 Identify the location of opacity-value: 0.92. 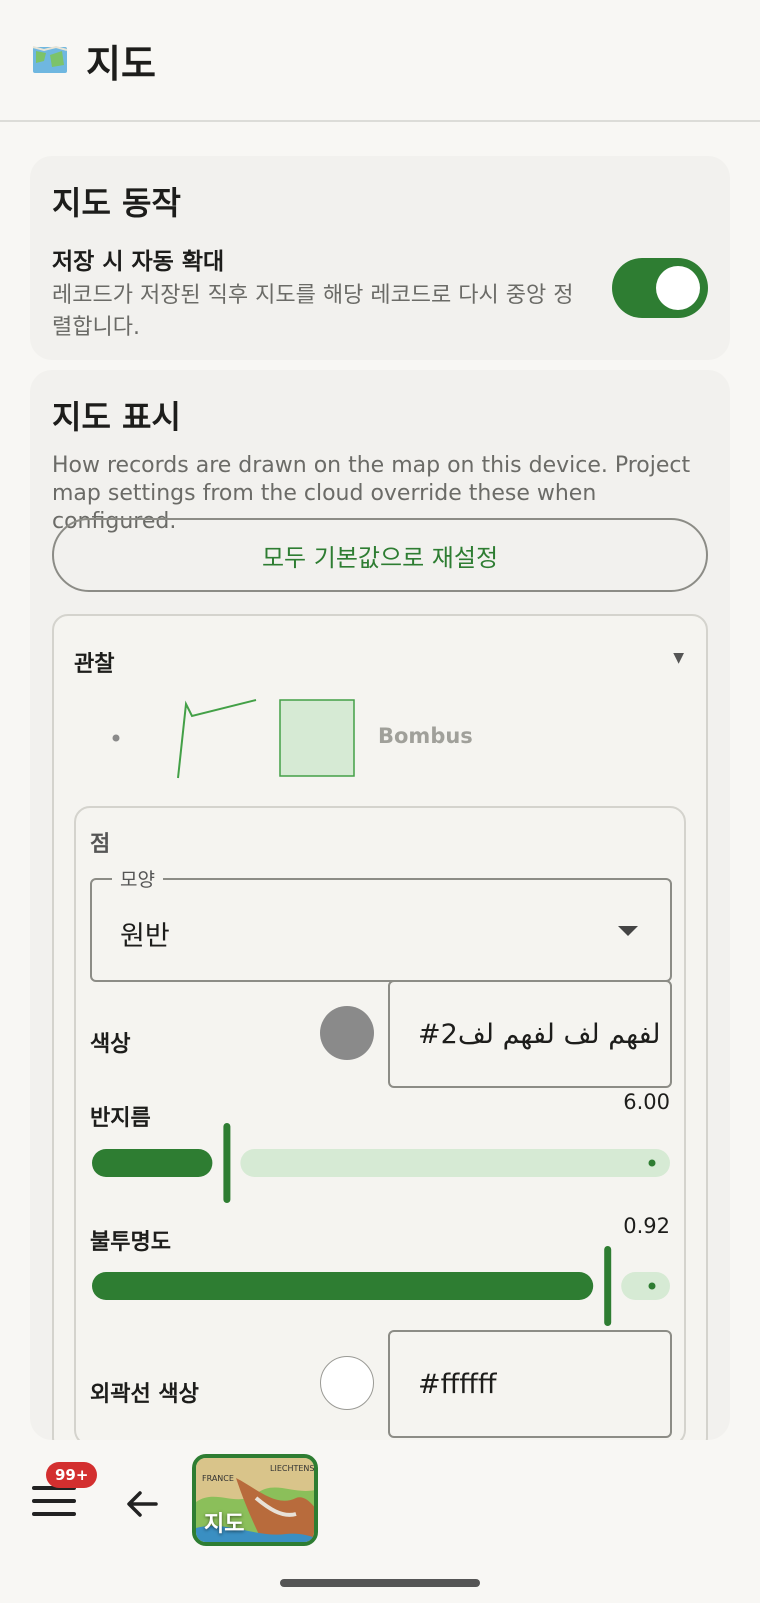
(646, 1226).